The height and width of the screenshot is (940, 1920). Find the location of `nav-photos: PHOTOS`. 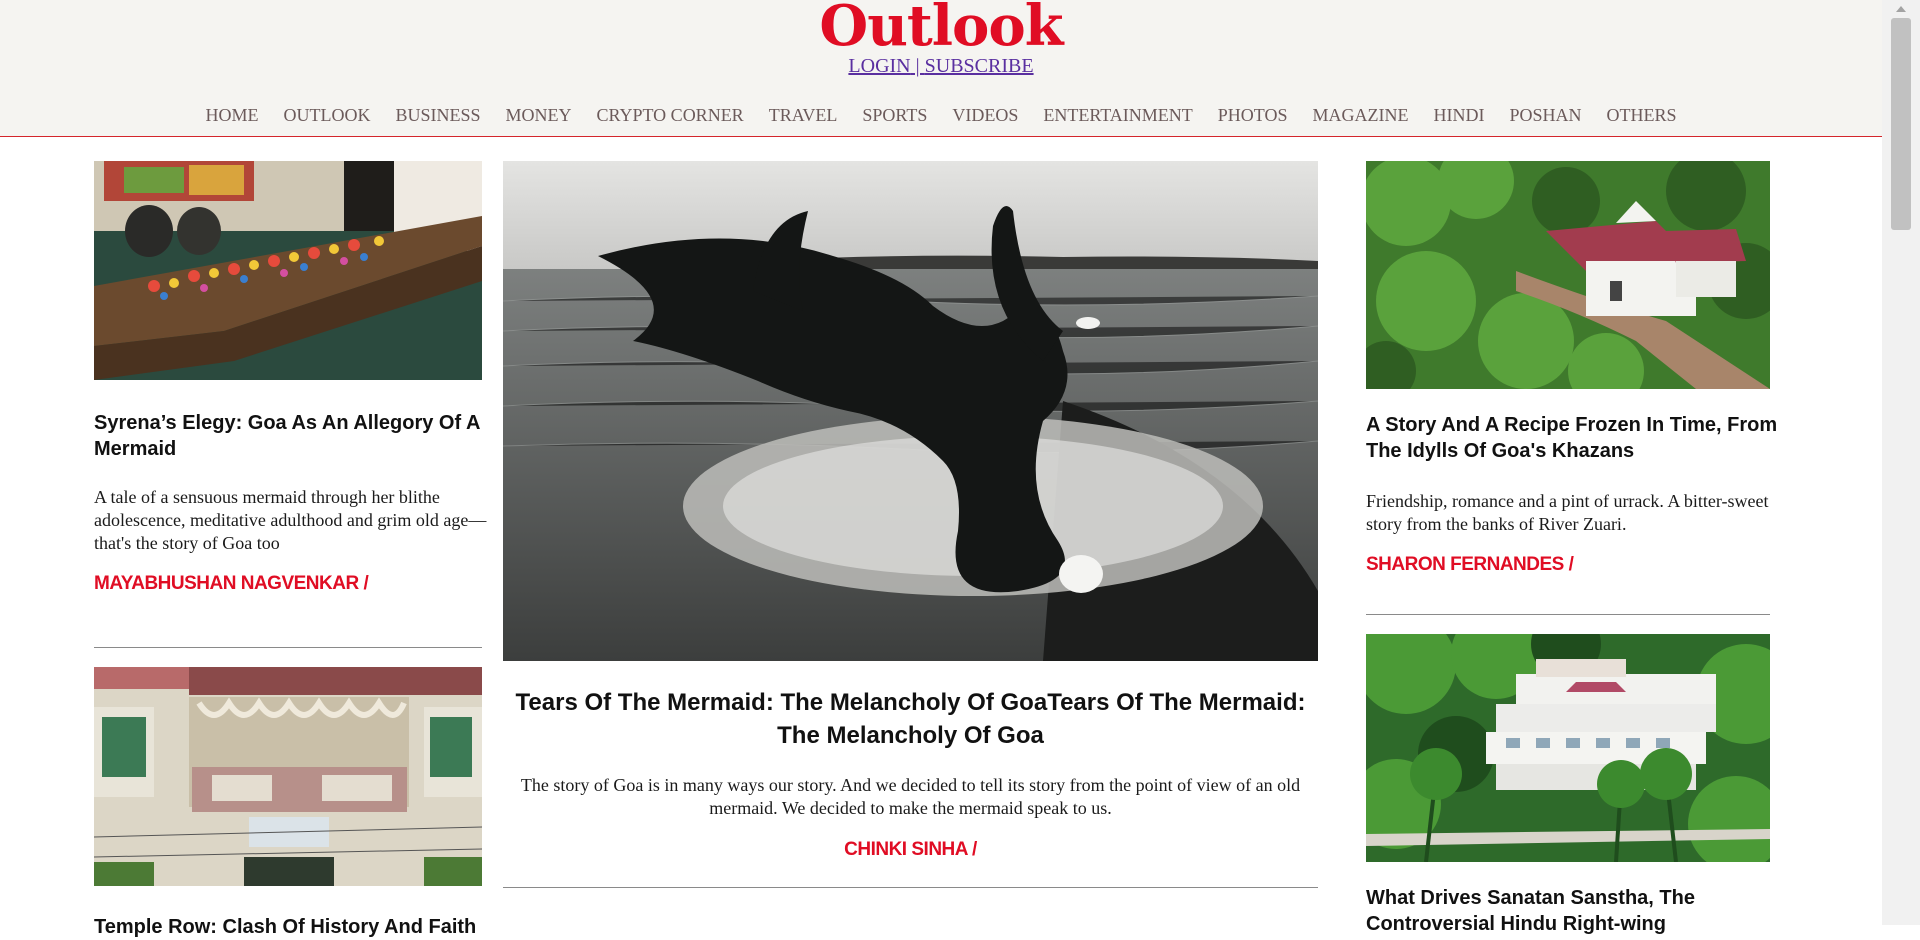

nav-photos: PHOTOS is located at coordinates (1253, 115).